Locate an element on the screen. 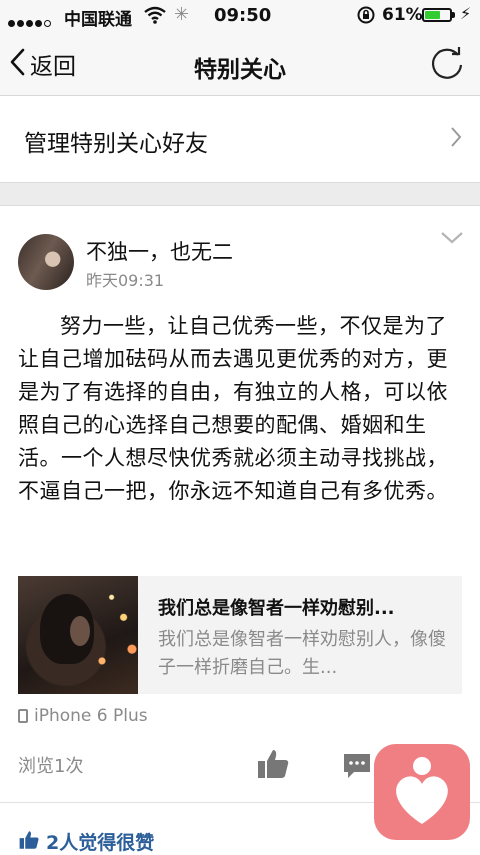 The width and height of the screenshot is (480, 855). rotation-lock-icon is located at coordinates (366, 17).